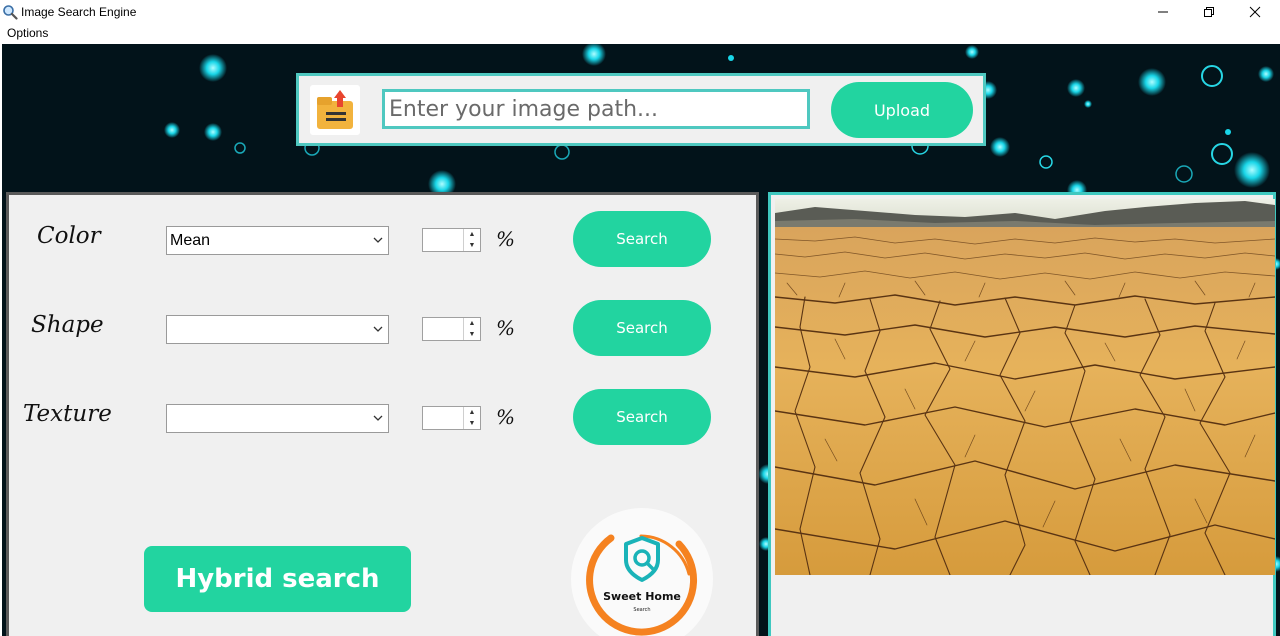 Image resolution: width=1280 pixels, height=636 pixels. I want to click on image-path-input, so click(596, 109).